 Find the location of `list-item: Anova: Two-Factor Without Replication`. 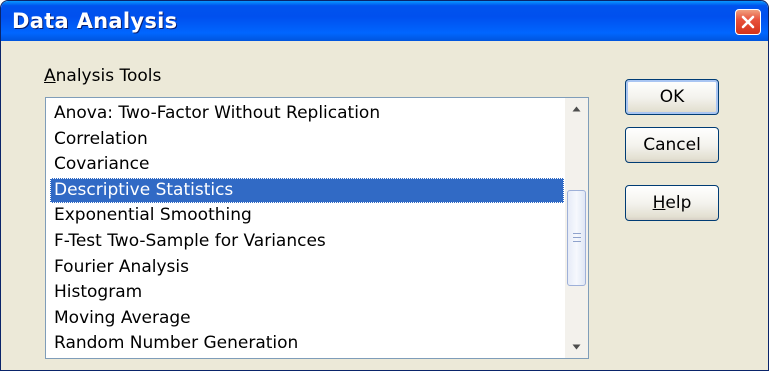

list-item: Anova: Two-Factor Without Replication is located at coordinates (307, 114).